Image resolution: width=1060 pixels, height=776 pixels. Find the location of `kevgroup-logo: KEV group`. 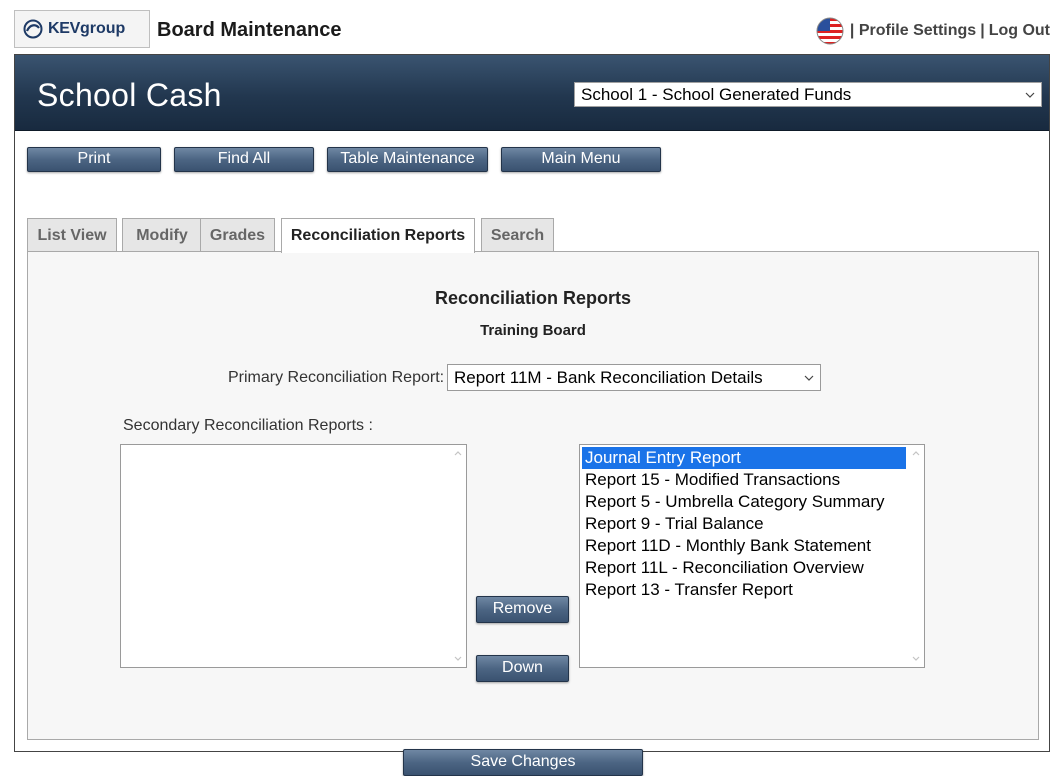

kevgroup-logo: KEV group is located at coordinates (82, 29).